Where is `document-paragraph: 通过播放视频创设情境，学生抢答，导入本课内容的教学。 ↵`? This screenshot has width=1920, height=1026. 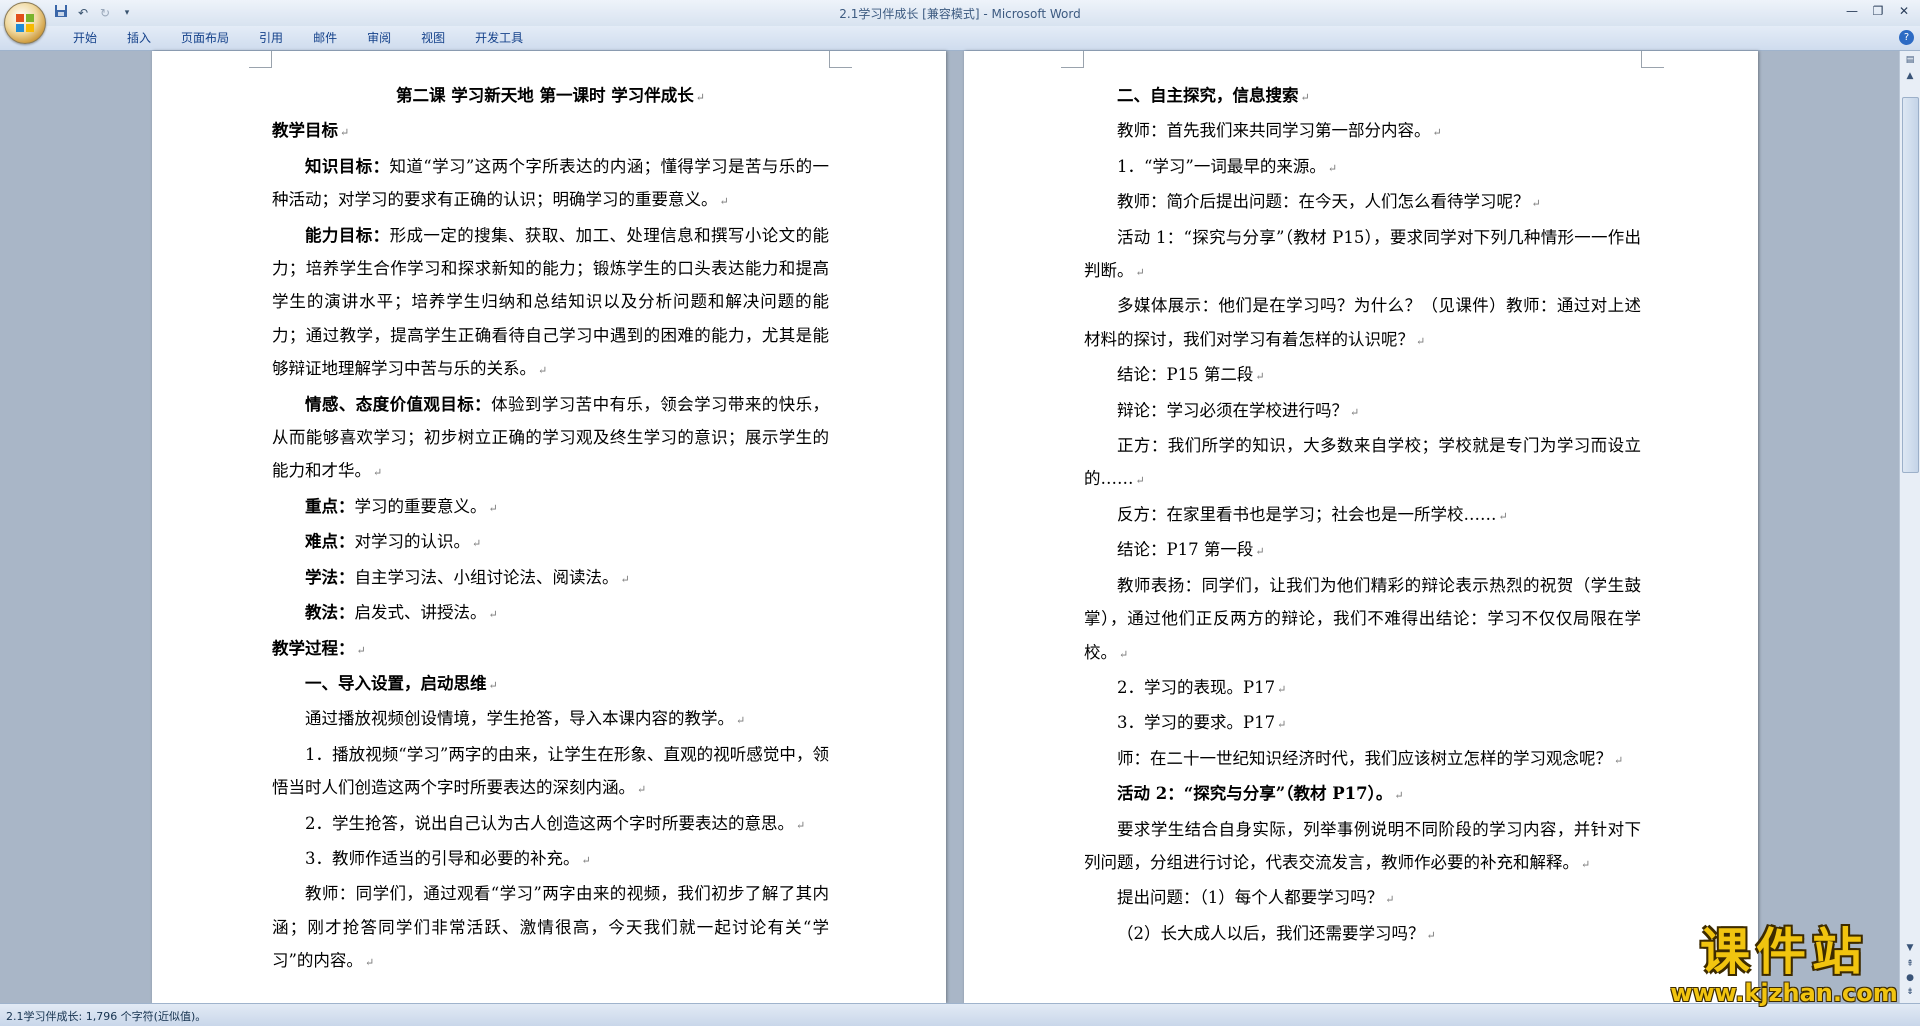 document-paragraph: 通过播放视频创设情境，学生抢答，导入本课内容的教学。 ↵ is located at coordinates (550, 719).